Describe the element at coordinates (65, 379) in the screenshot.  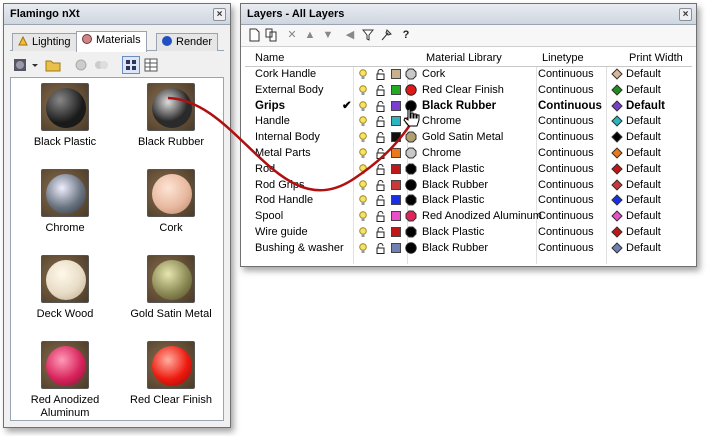
I see `material-item: Red Anodized Aluminum` at that location.